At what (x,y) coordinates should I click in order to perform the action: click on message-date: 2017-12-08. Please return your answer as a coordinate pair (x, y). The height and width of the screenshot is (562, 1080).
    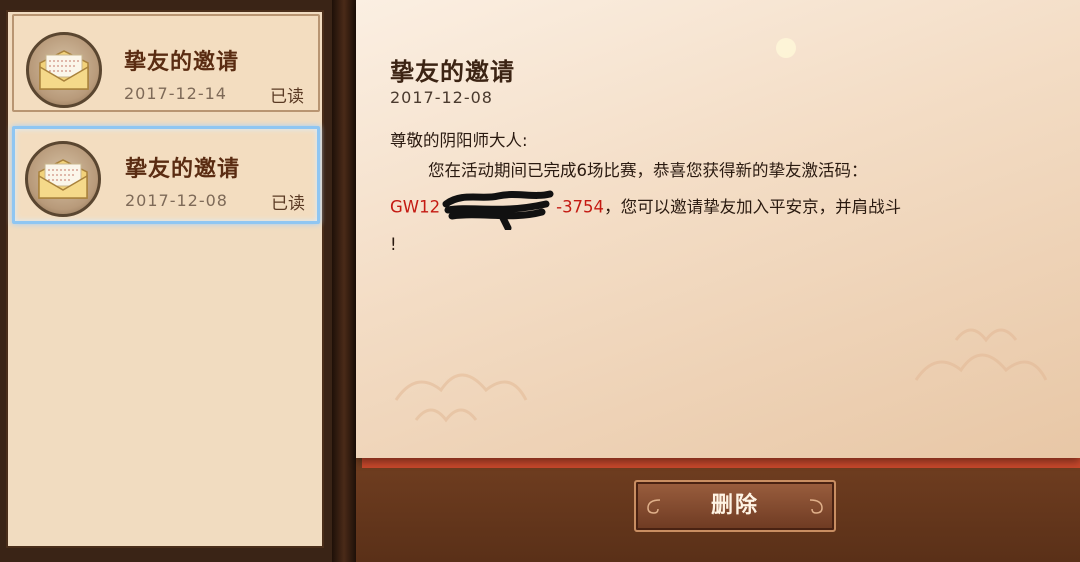
    Looking at the image, I should click on (441, 97).